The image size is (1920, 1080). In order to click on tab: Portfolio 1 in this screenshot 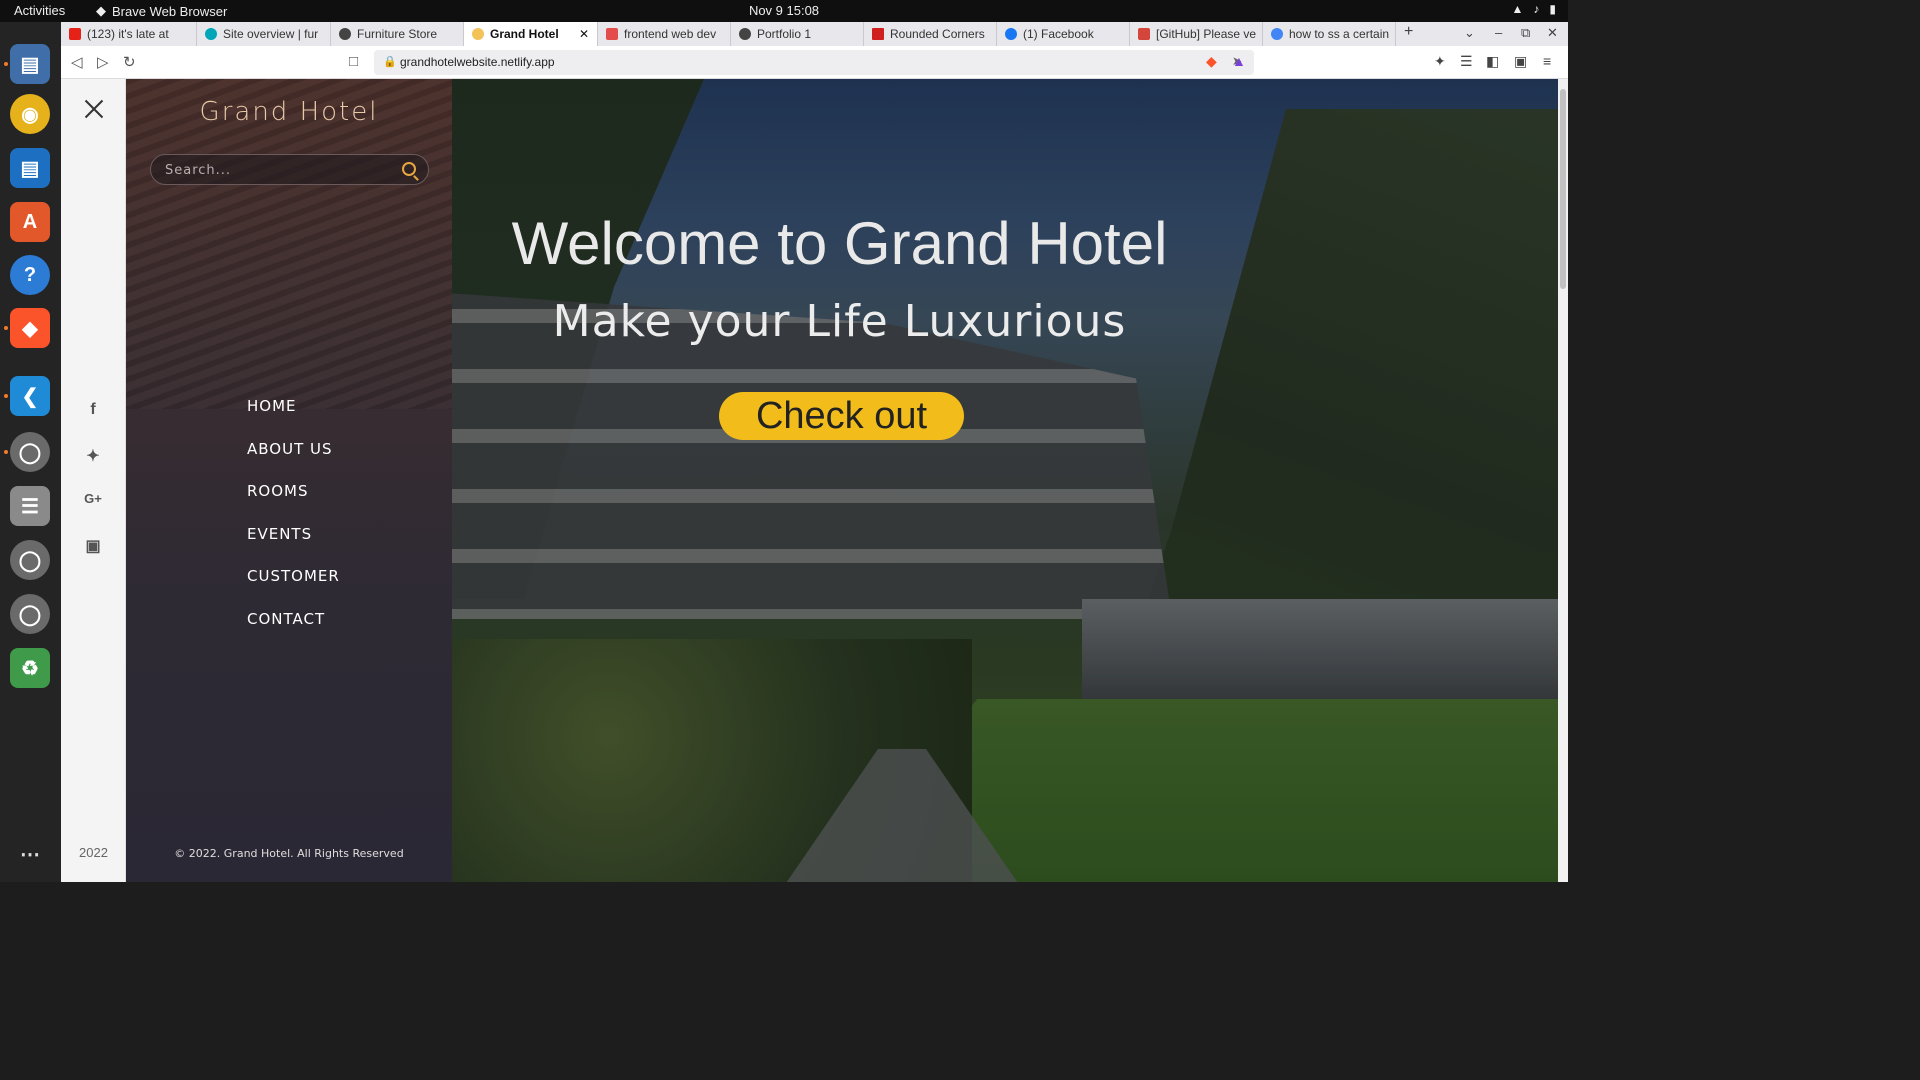, I will do `click(797, 34)`.